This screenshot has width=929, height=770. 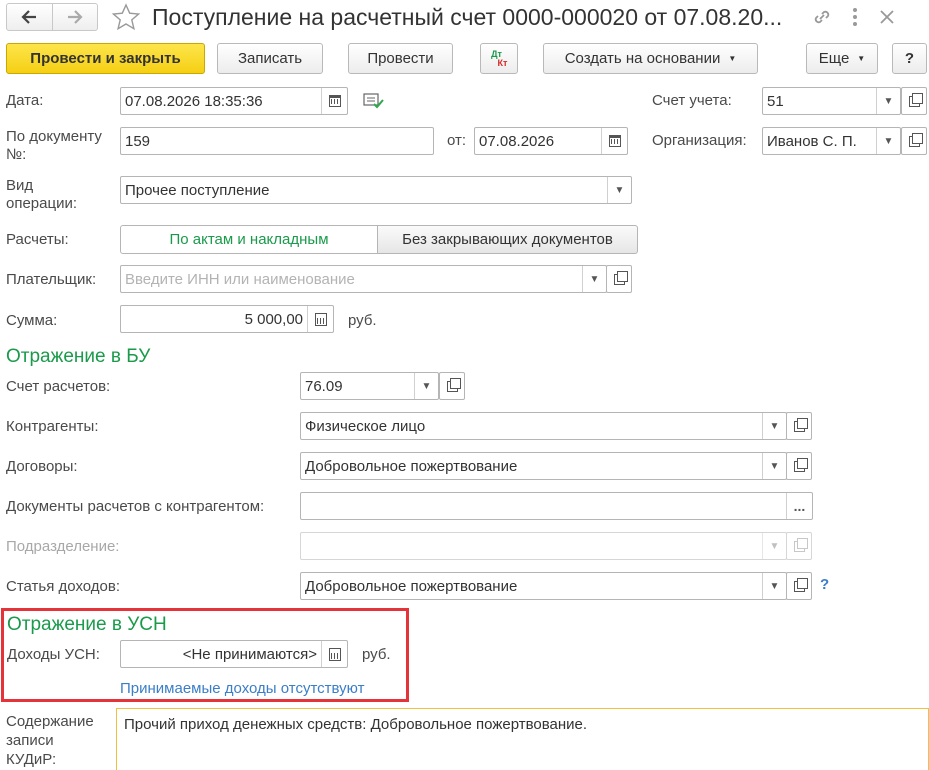 I want to click on organization-value: Иванов С. П., so click(x=812, y=141).